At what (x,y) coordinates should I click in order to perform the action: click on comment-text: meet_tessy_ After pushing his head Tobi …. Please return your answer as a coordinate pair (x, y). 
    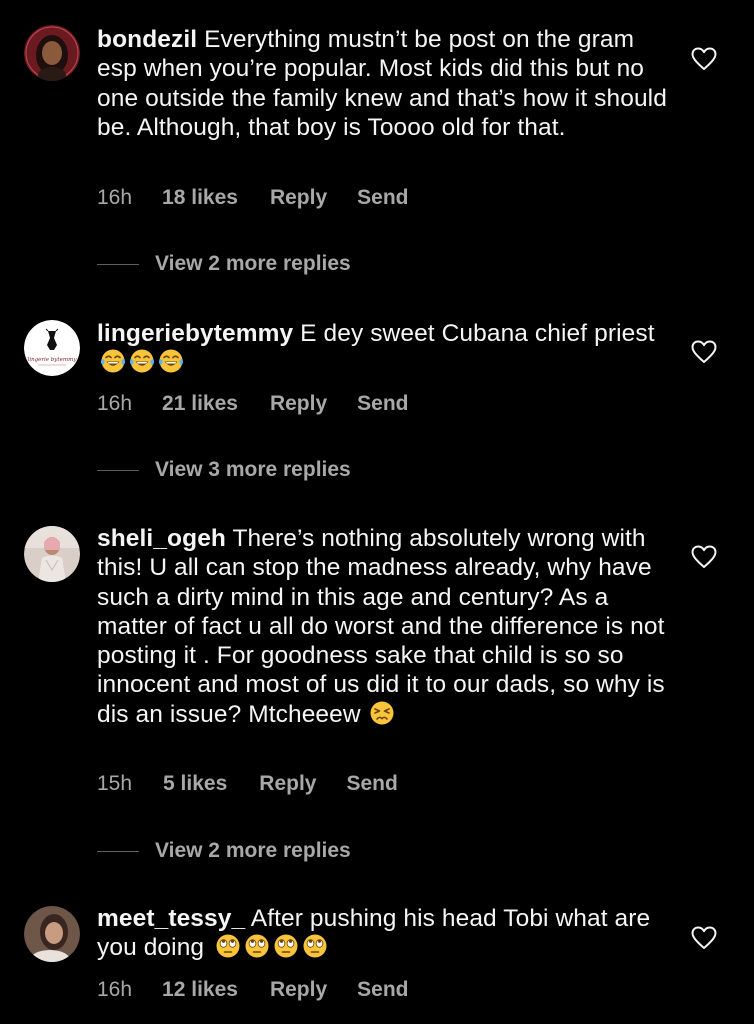
    Looking at the image, I should click on (382, 933).